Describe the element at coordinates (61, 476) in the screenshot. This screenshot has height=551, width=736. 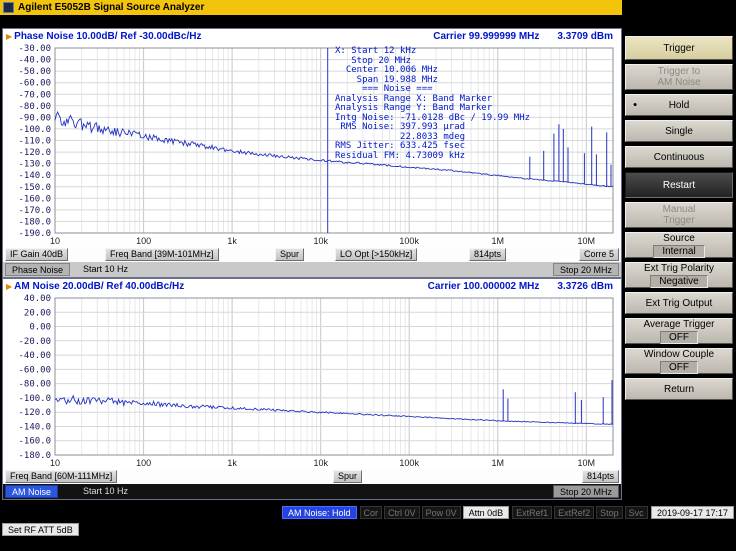
I see `freq-band-indicator: Freq Band [60M-111MHz]` at that location.